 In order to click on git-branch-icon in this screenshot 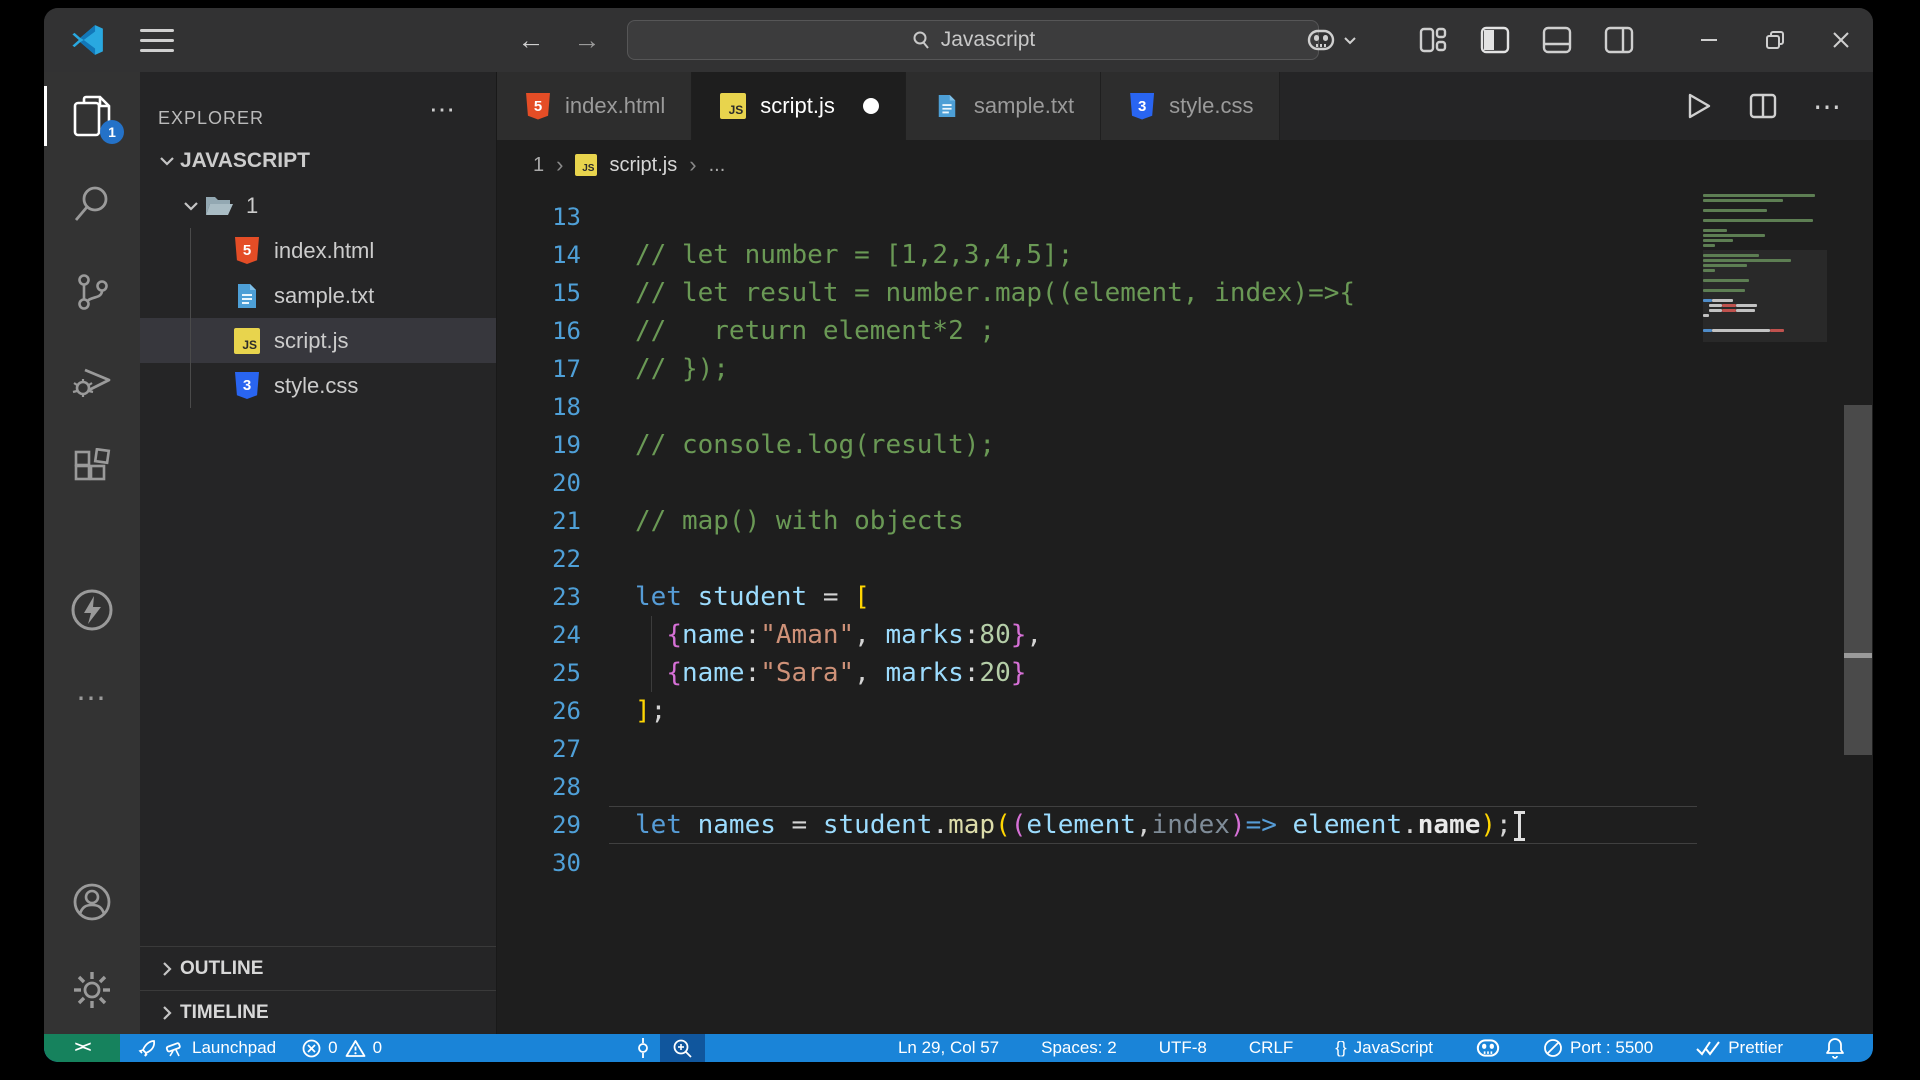, I will do `click(93, 292)`.